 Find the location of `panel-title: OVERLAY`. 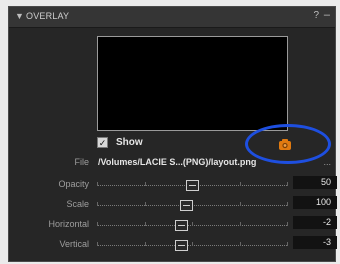

panel-title: OVERLAY is located at coordinates (48, 16).